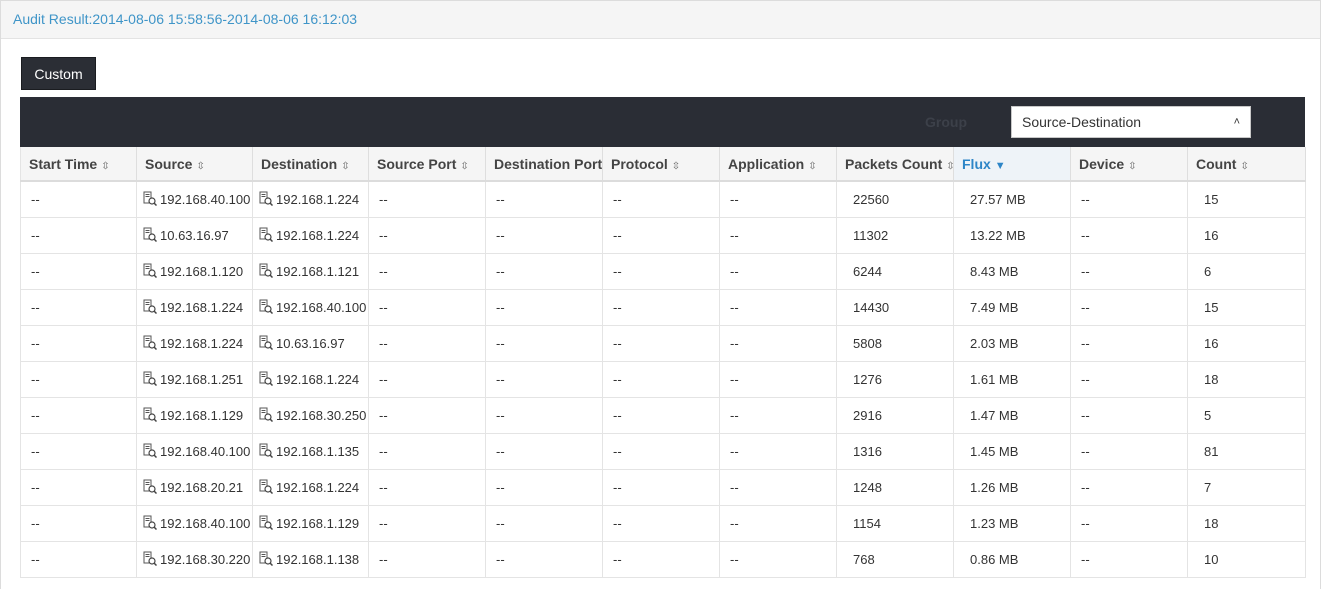 The height and width of the screenshot is (589, 1323). I want to click on cell-destination: 10.63.16.97, so click(310, 343).